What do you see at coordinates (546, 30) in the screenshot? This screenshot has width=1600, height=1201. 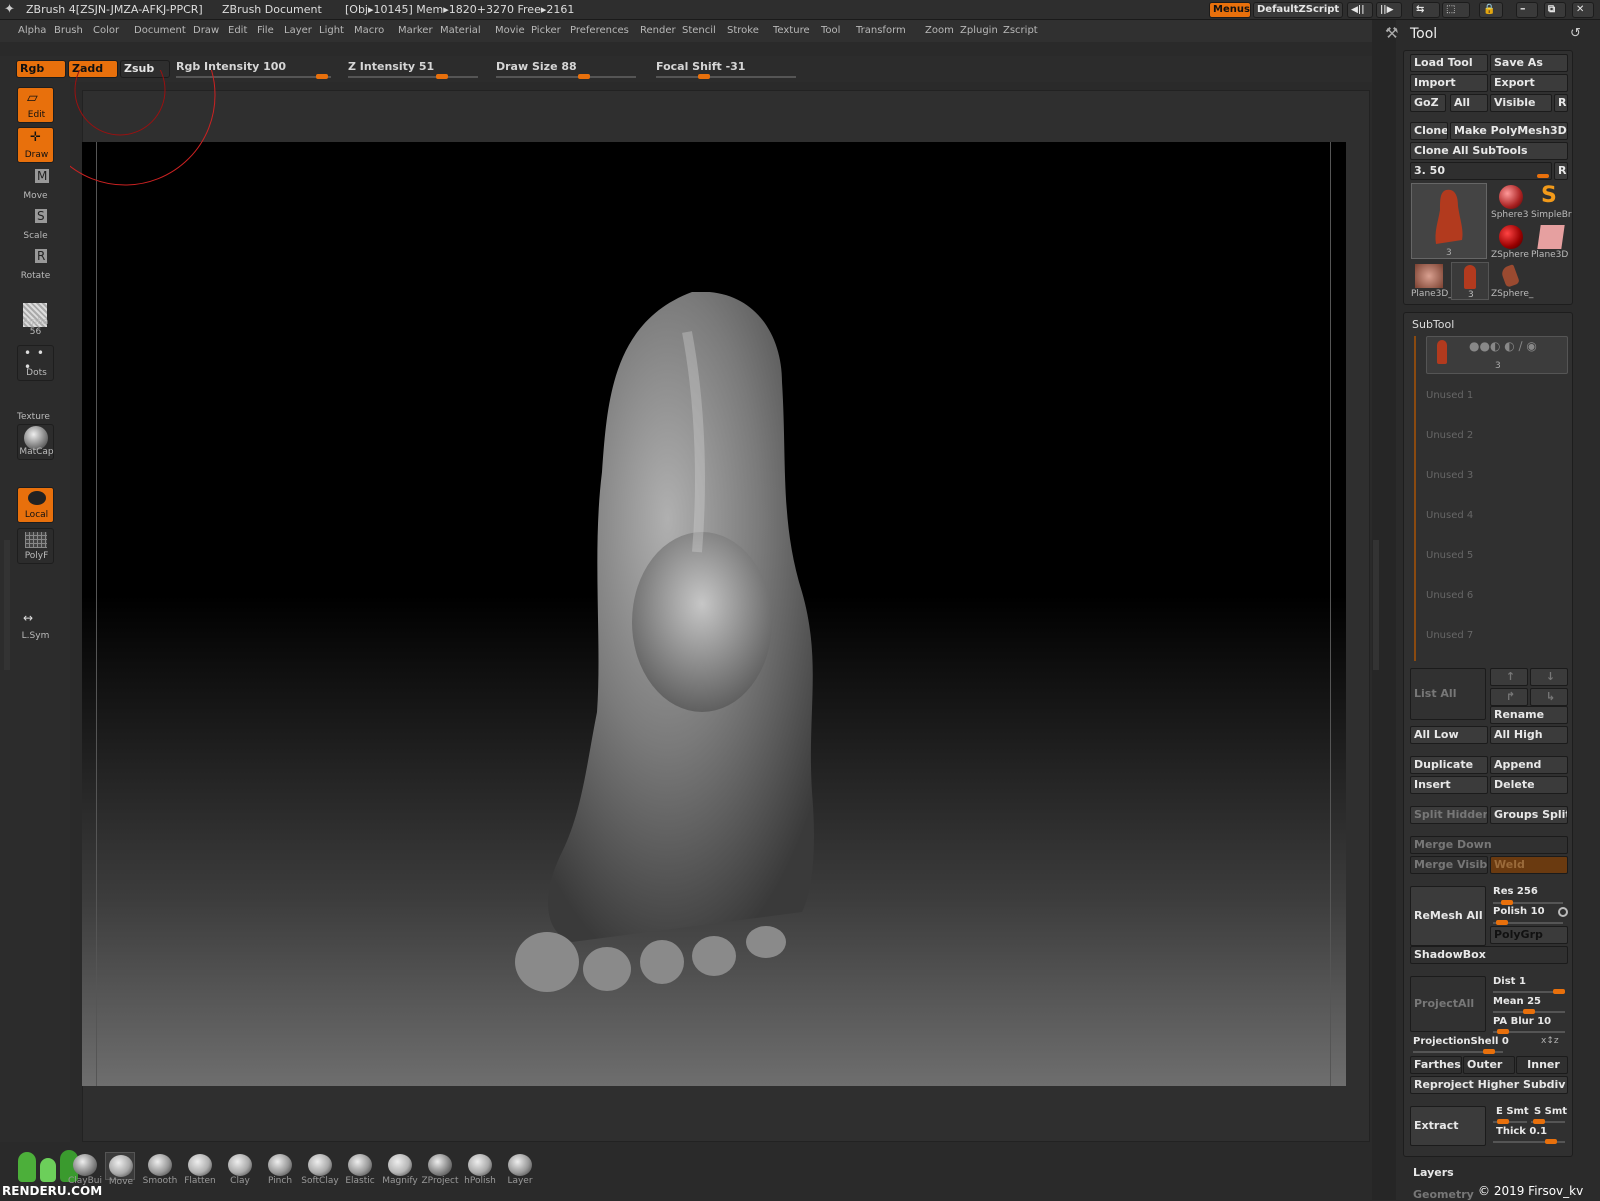 I see `menu-picker: Picker` at bounding box center [546, 30].